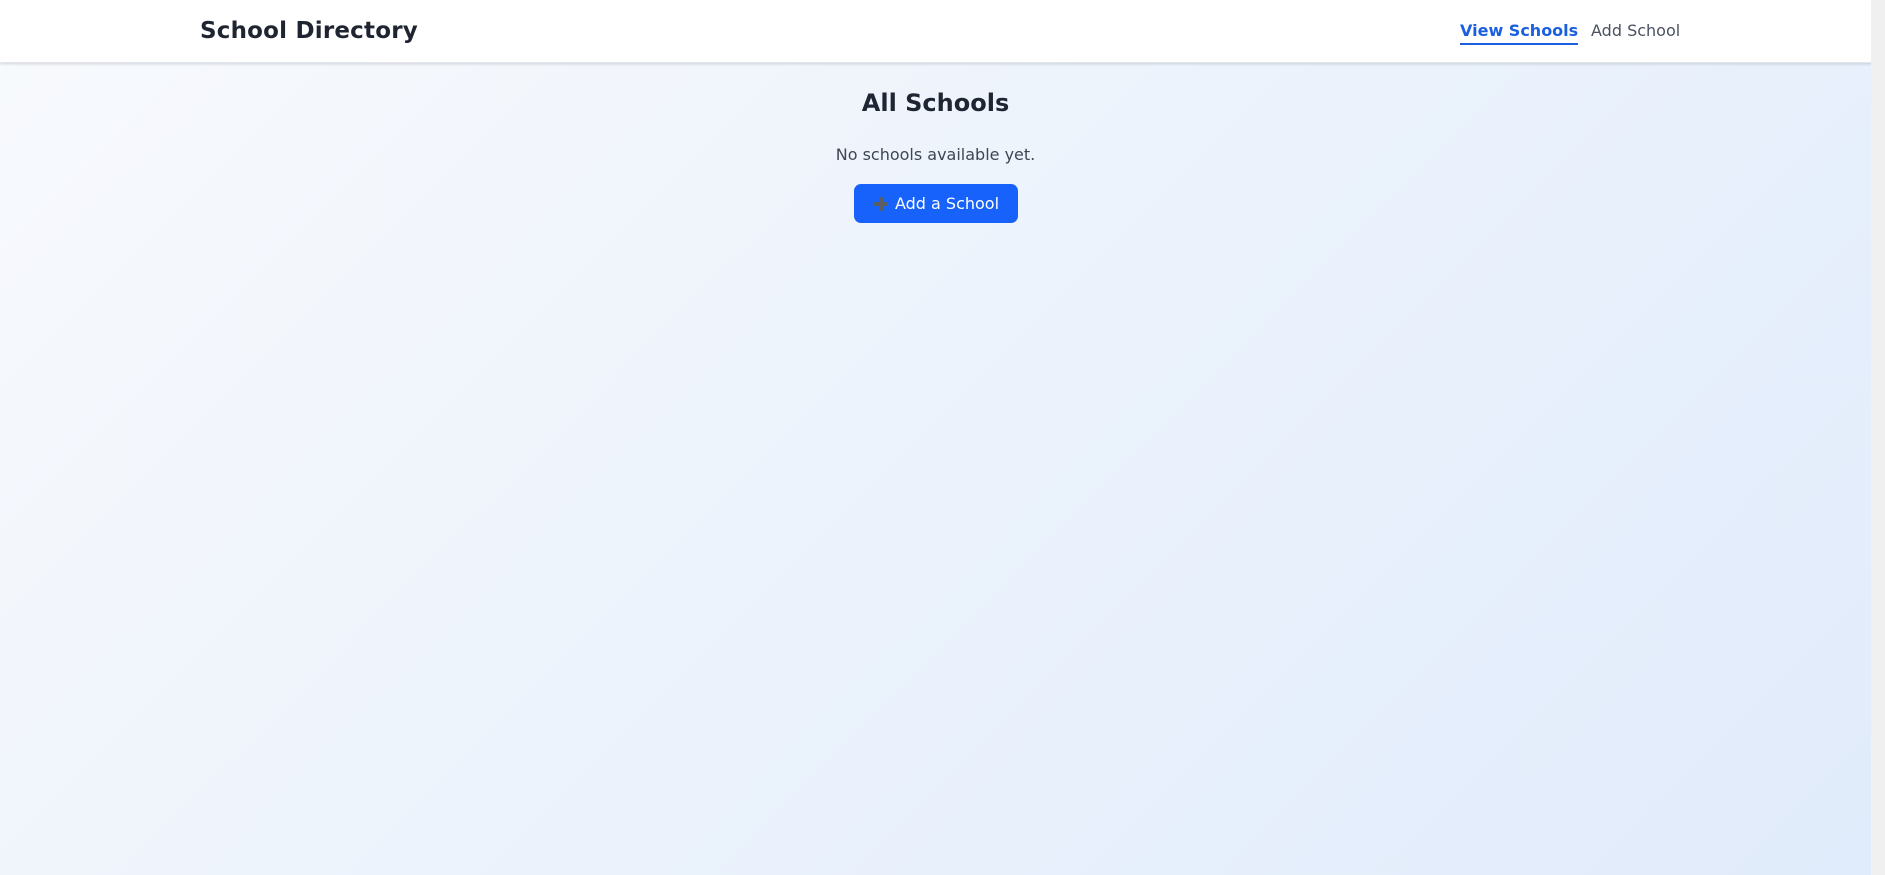 The image size is (1885, 875). Describe the element at coordinates (1635, 31) in the screenshot. I see `nav-add-school: Add School` at that location.